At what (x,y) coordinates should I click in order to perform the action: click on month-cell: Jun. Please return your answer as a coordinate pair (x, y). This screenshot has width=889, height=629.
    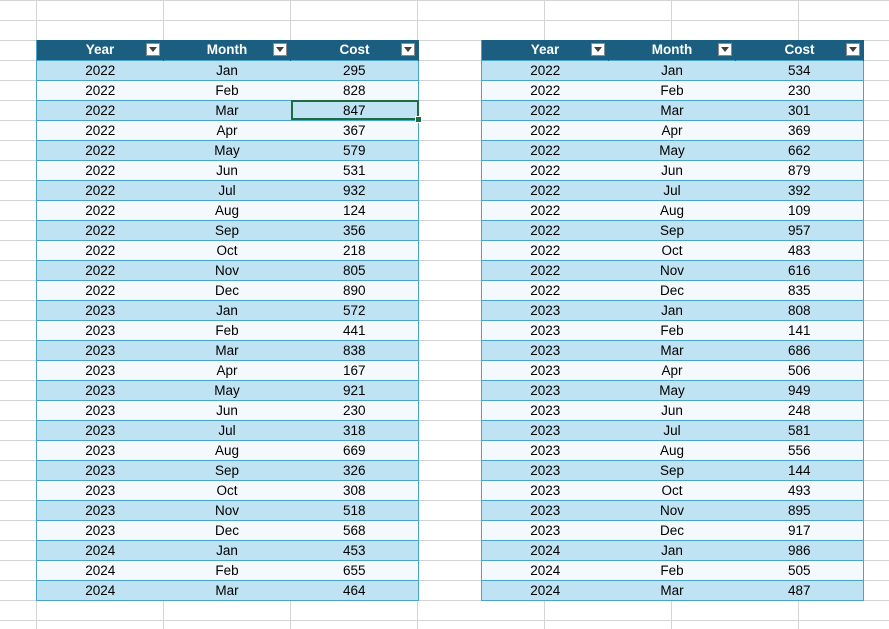
    Looking at the image, I should click on (672, 410).